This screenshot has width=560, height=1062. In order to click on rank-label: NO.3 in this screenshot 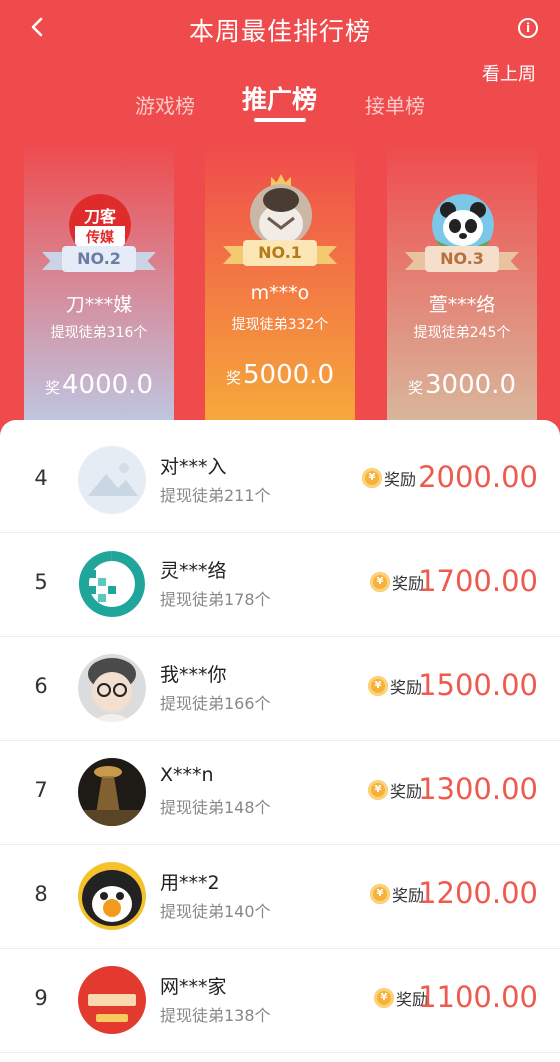, I will do `click(462, 259)`.